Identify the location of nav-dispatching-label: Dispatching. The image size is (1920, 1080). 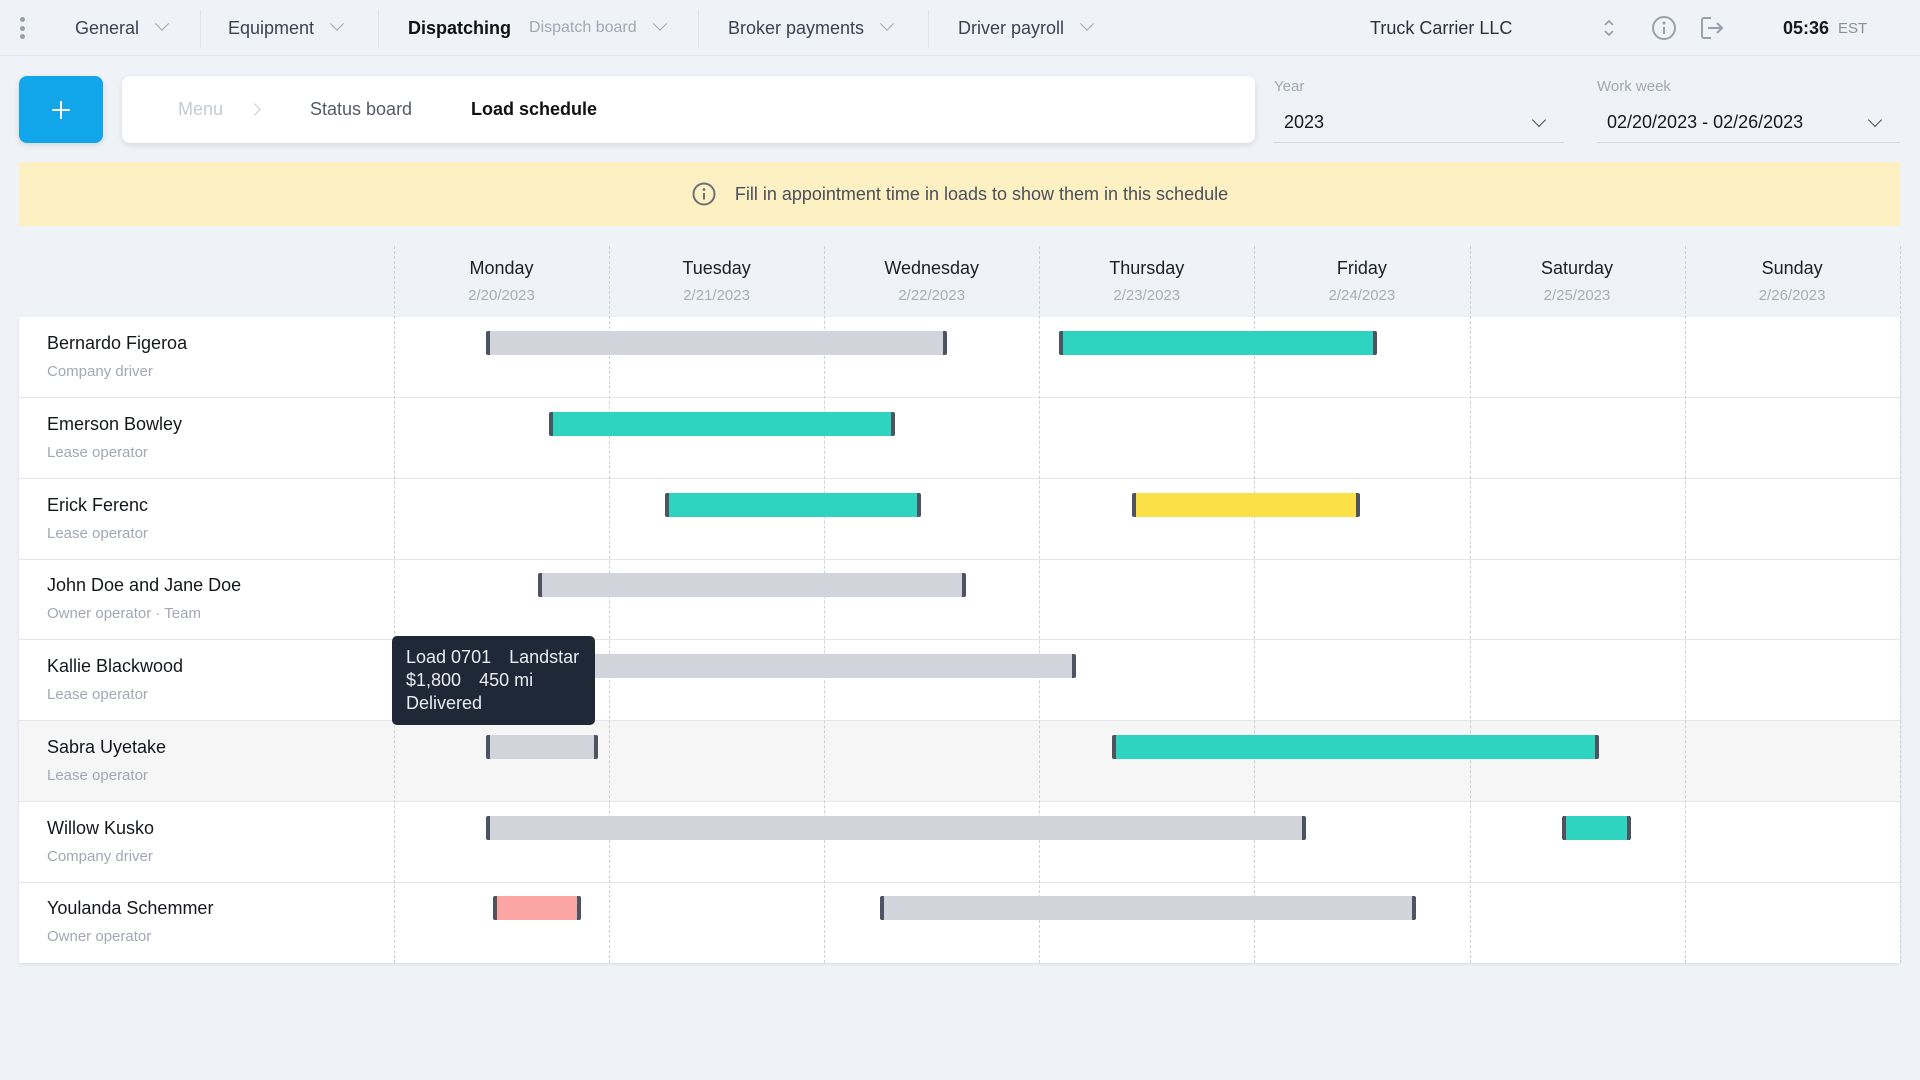
(460, 27).